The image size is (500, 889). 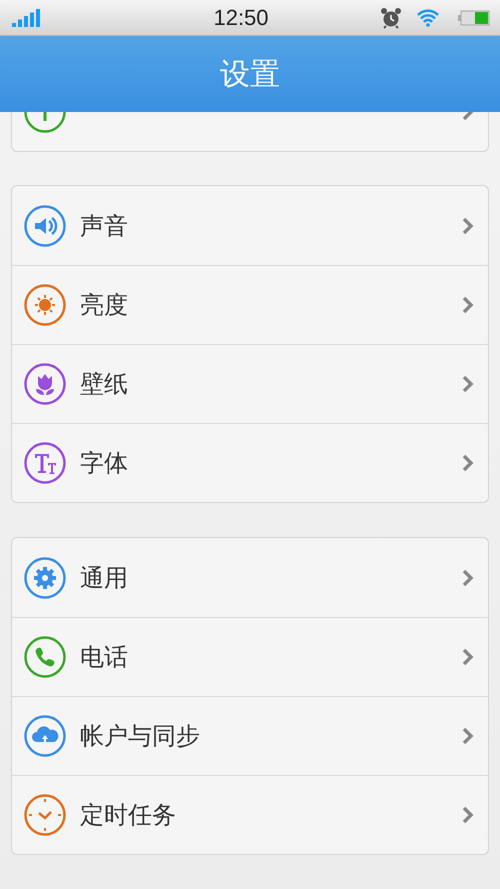 I want to click on speaker-icon, so click(x=45, y=225).